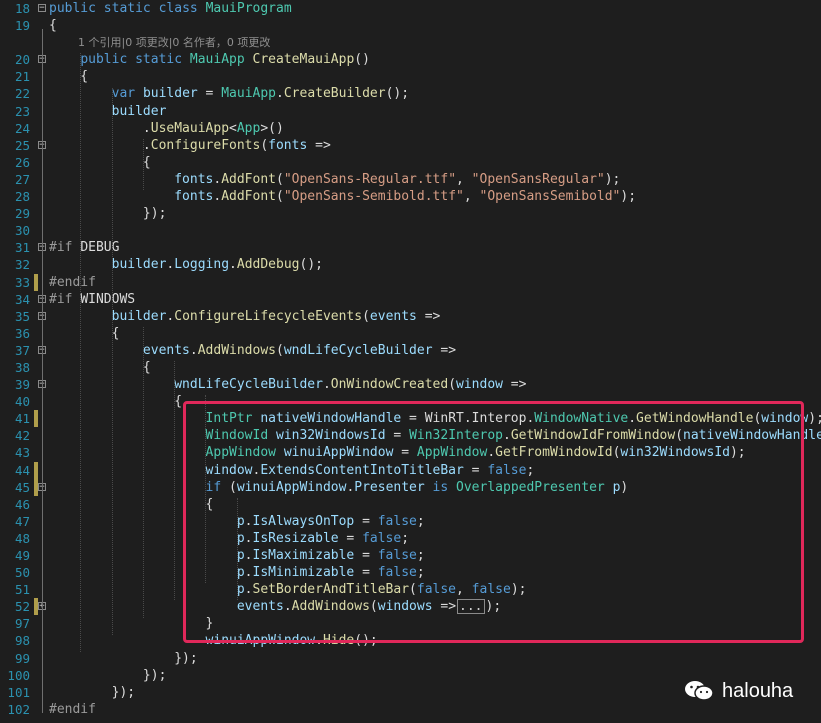 The image size is (821, 723). Describe the element at coordinates (410, 42) in the screenshot. I see `codelens-row: 1 个引用|0 项更改|0 名作者，0 项更改` at that location.